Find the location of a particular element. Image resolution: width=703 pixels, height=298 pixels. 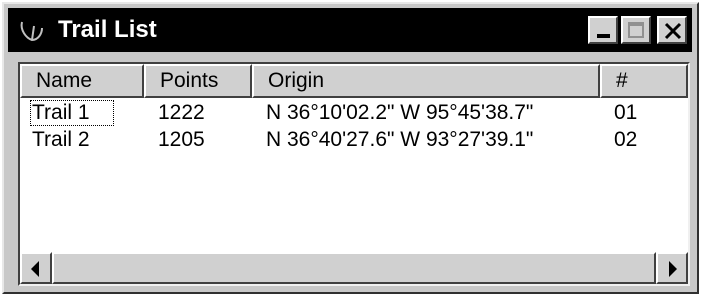

cell-number: 02 is located at coordinates (626, 139).